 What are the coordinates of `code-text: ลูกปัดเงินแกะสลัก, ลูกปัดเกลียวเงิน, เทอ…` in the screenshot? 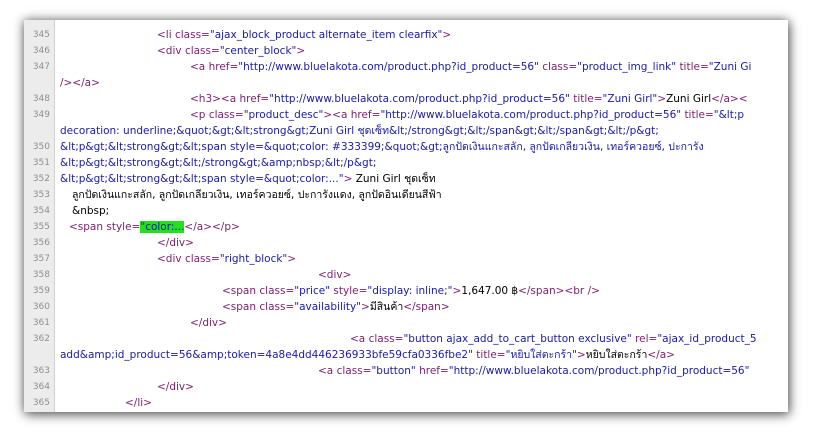 It's located at (257, 195).